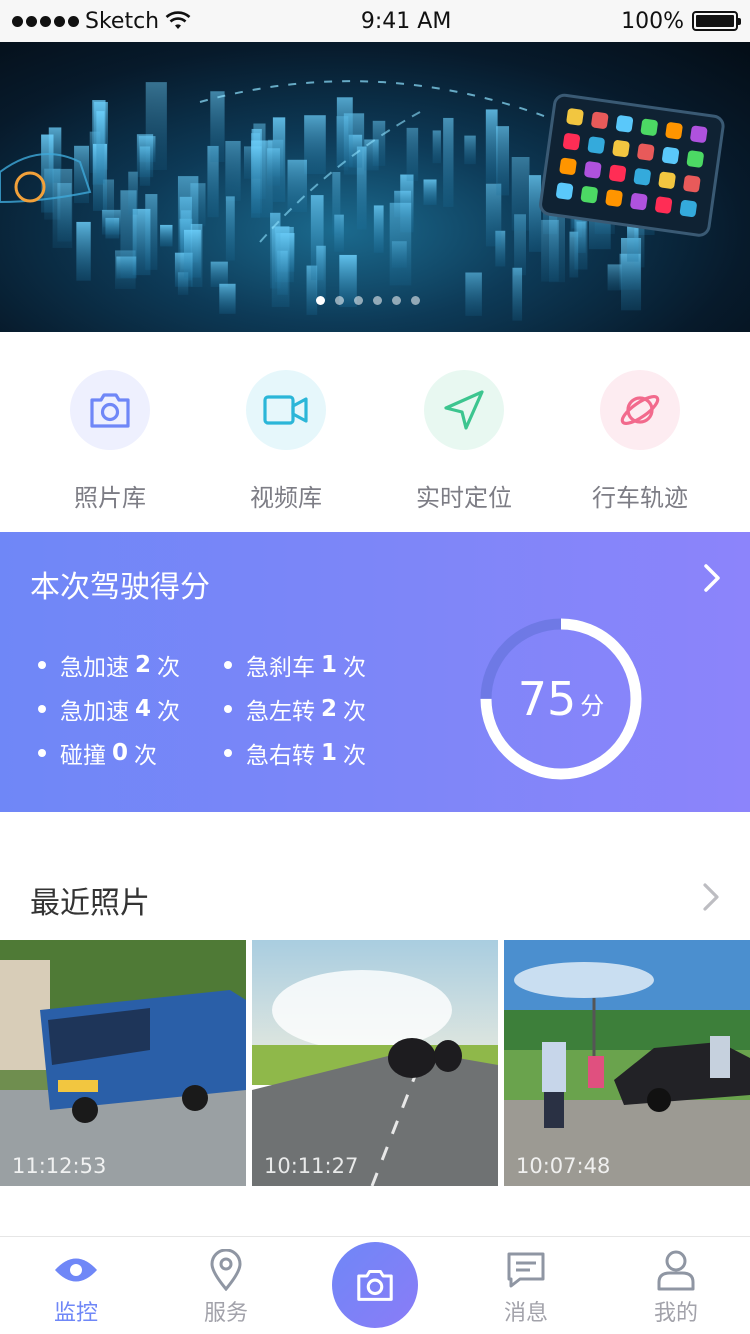 This screenshot has width=750, height=1334. I want to click on tab-monitor: 监控, so click(76, 1285).